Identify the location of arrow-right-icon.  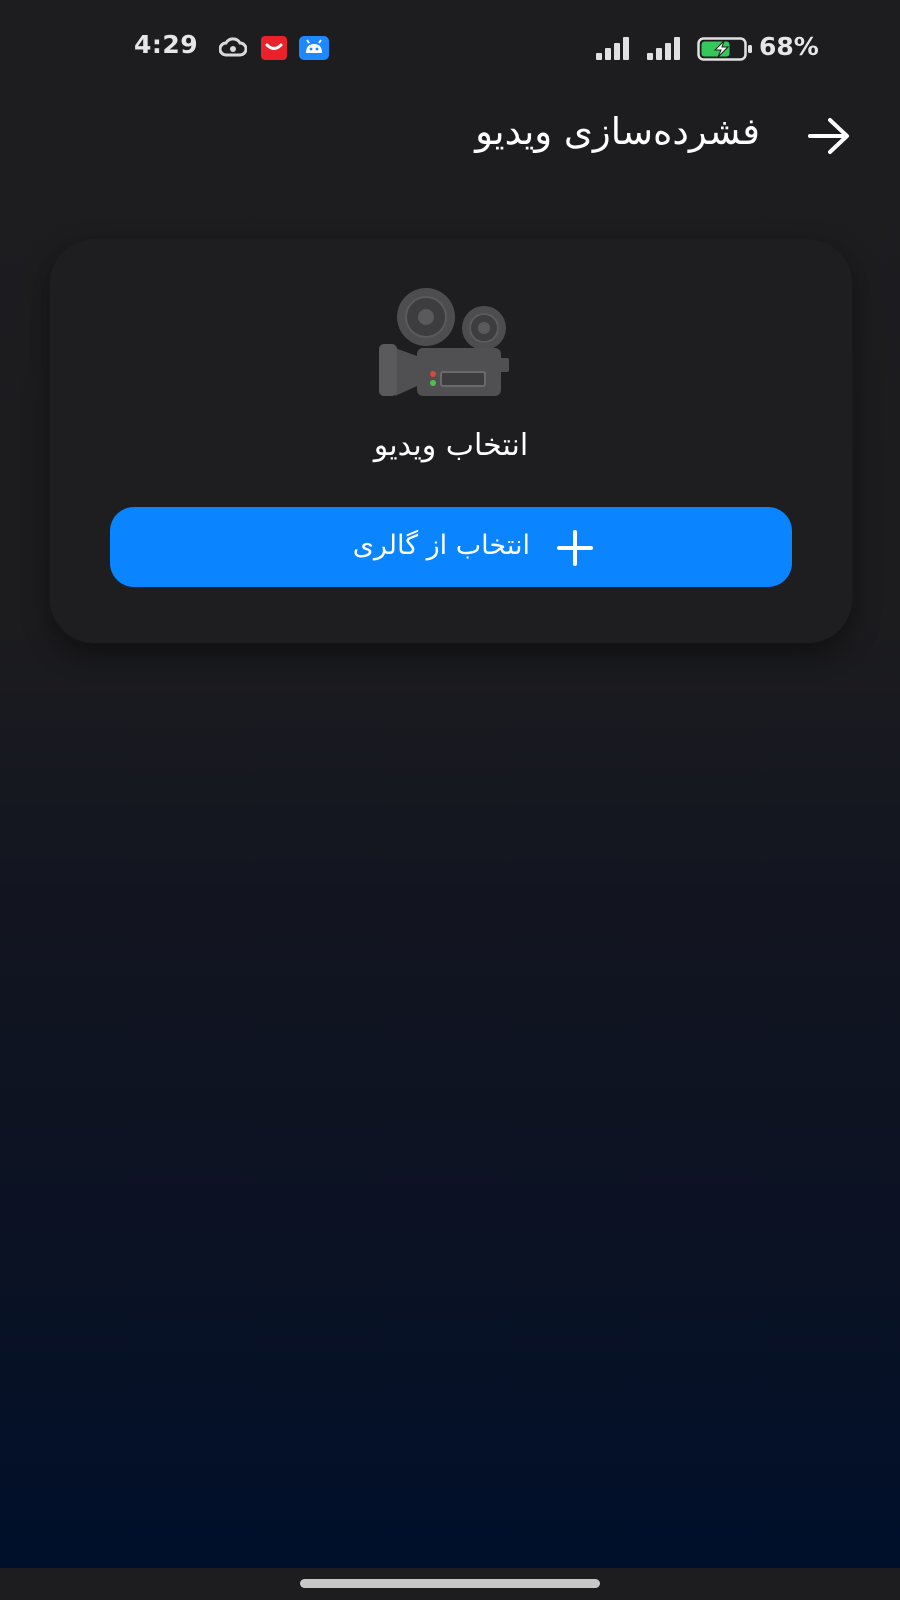
(830, 136).